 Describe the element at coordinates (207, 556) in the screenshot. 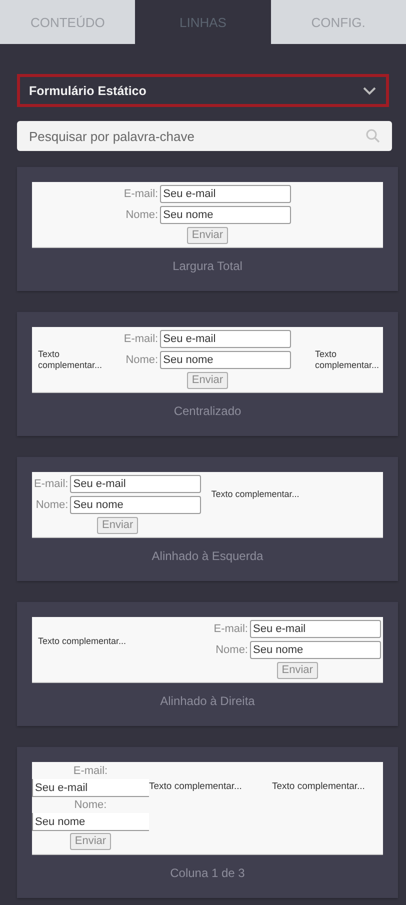

I see `template-caption: Alinhado à Esquerda` at that location.